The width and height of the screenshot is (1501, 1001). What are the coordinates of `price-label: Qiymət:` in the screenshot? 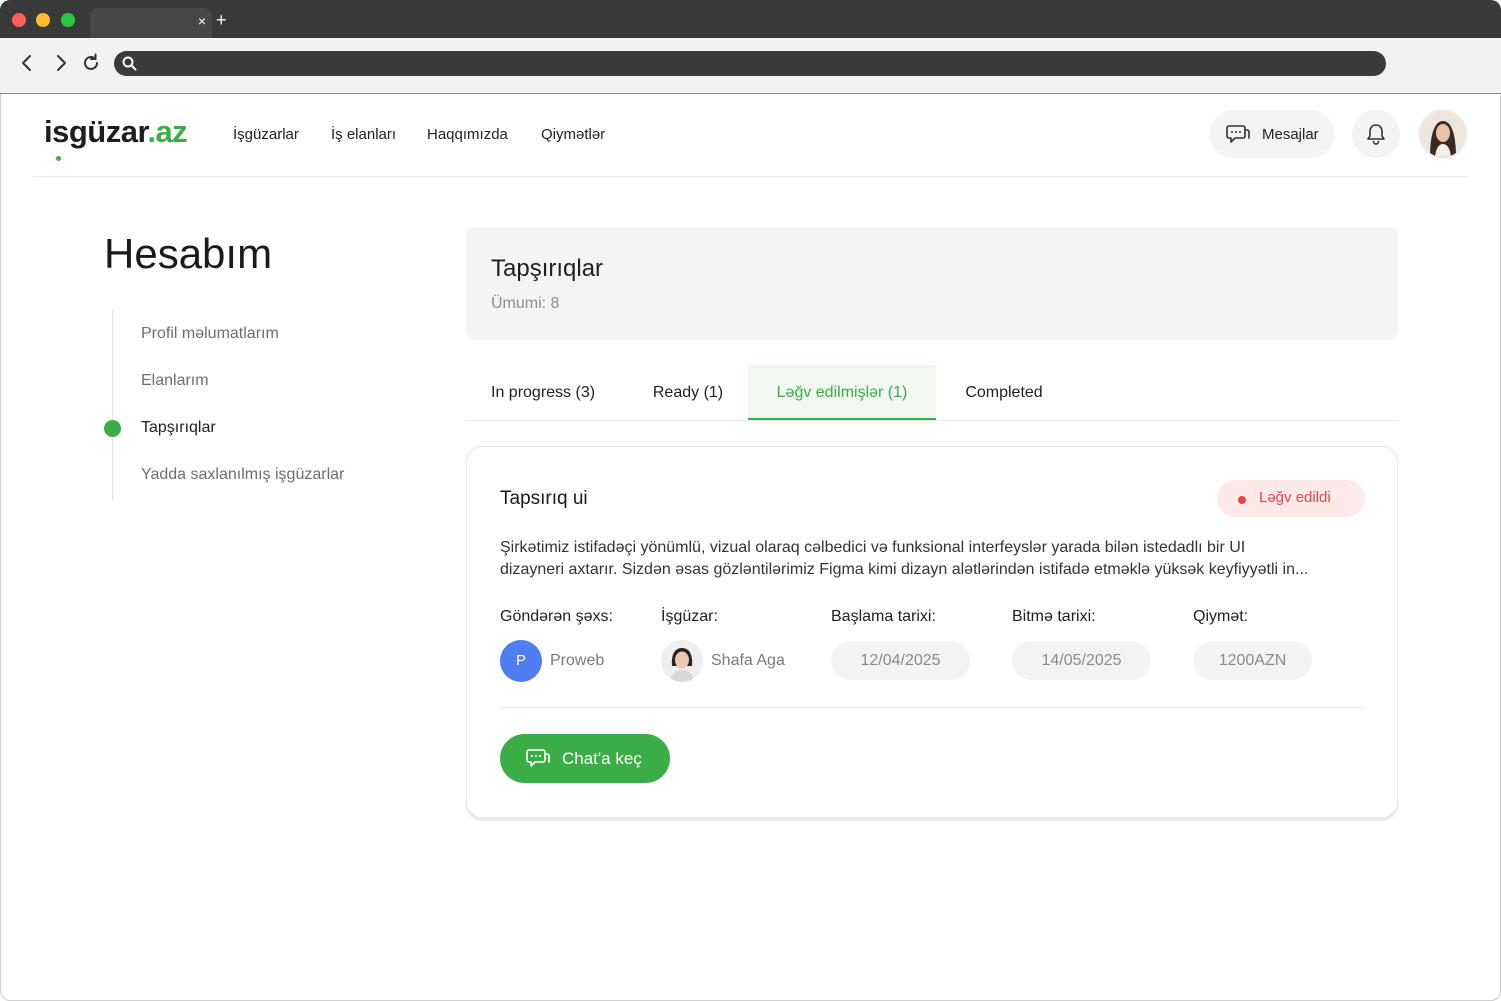 It's located at (1221, 616).